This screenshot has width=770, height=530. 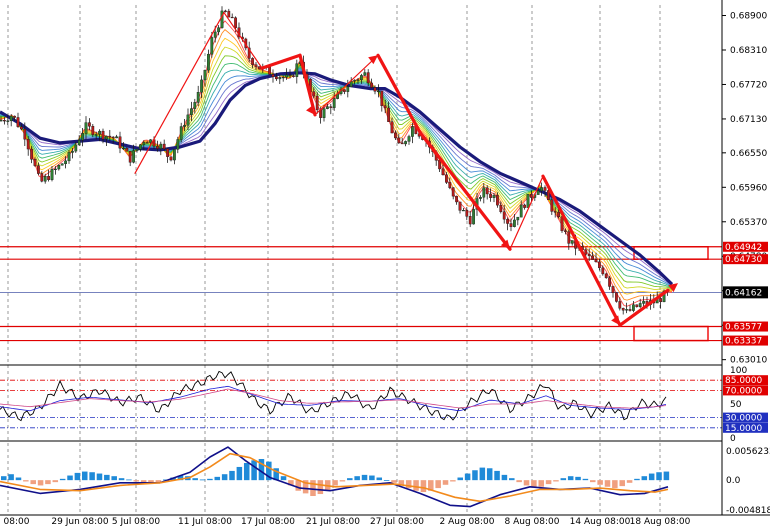 I want to click on x-tick-label: 14 Aug 08:00, so click(x=600, y=522).